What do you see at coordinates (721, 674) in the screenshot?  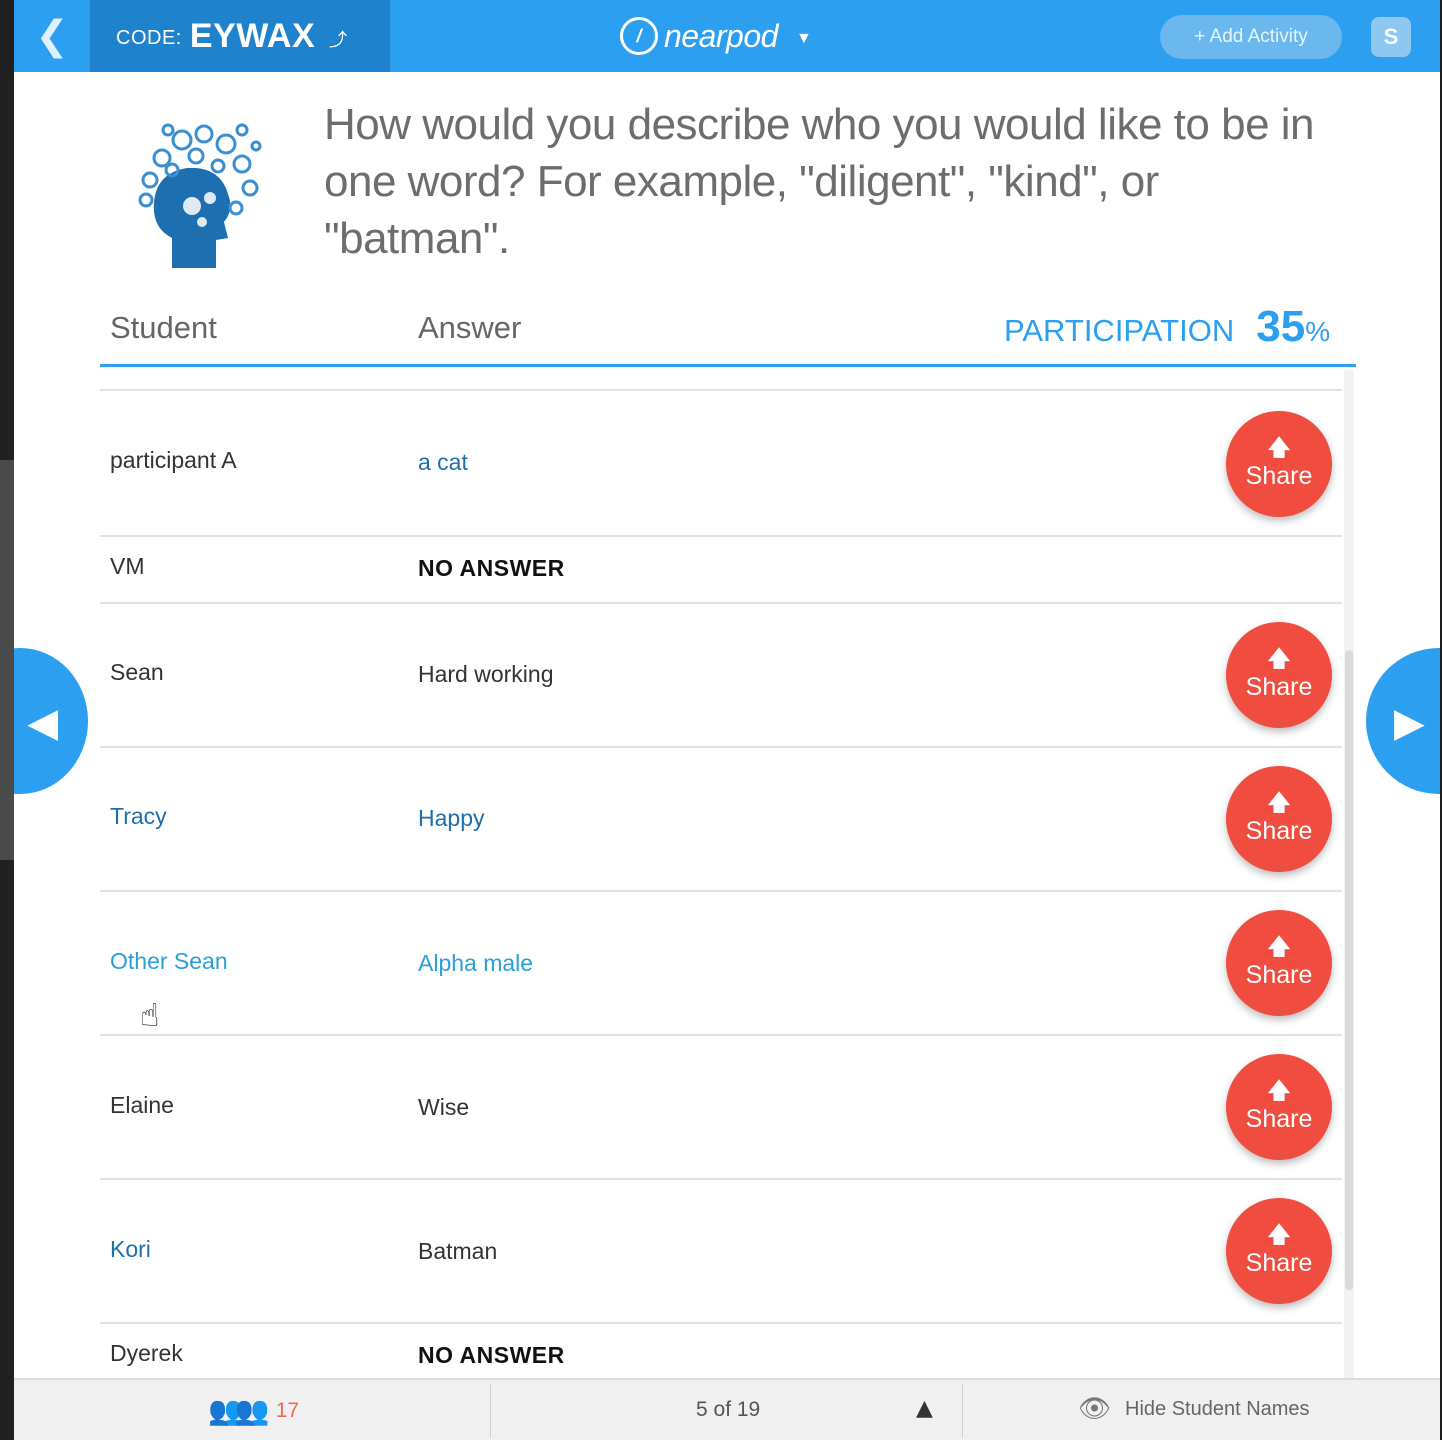 I see `table-row: Sean Hard working 🡅 Share` at bounding box center [721, 674].